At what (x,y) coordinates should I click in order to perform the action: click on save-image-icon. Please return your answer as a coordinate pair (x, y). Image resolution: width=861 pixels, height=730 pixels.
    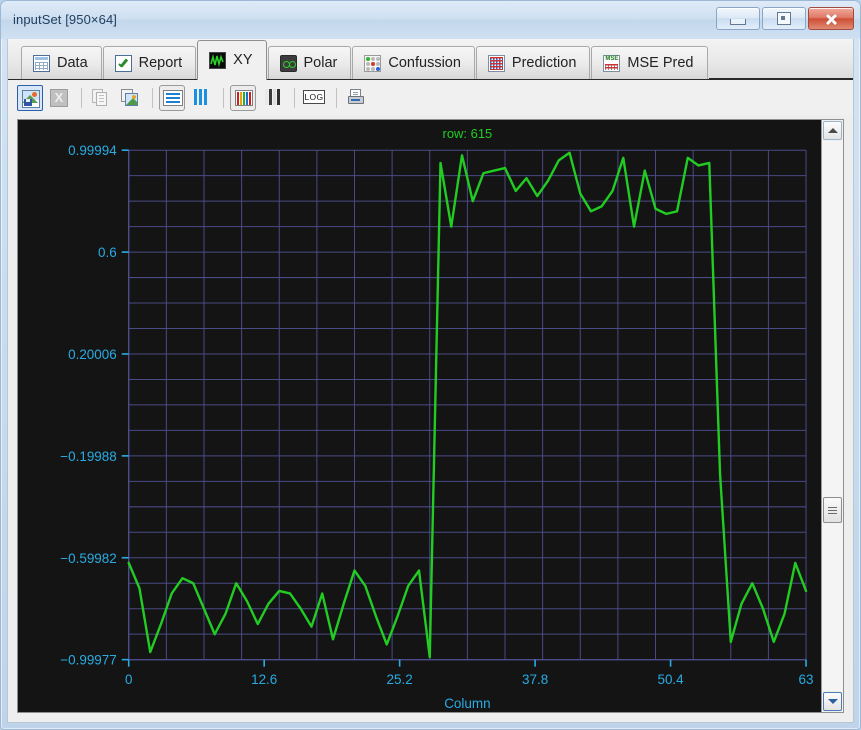
    Looking at the image, I should click on (31, 98).